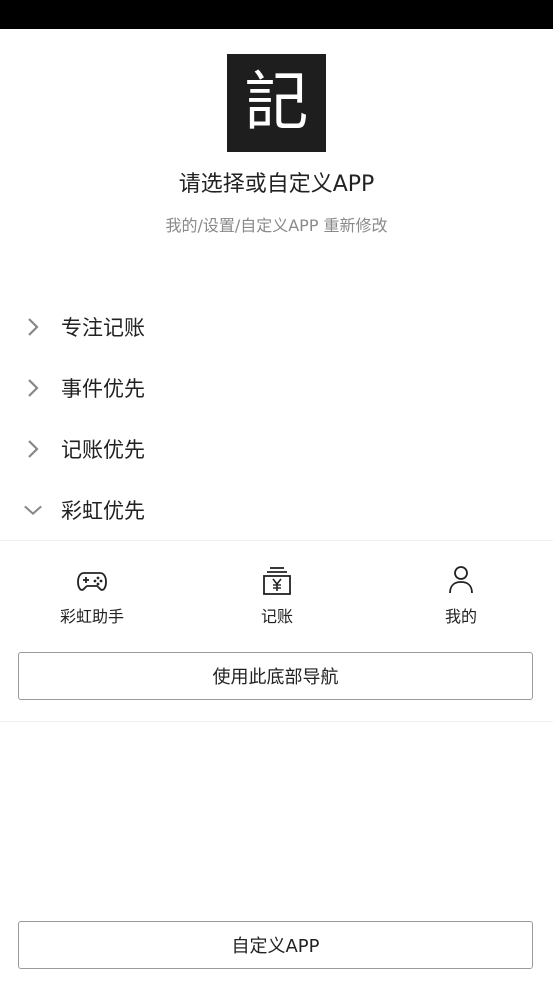 This screenshot has height=983, width=553. Describe the element at coordinates (103, 450) in the screenshot. I see `option-label: 记账优先` at that location.